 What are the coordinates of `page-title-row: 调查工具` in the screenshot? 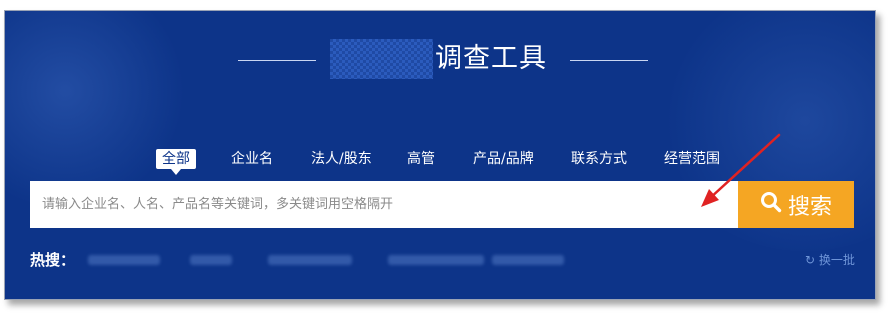 It's located at (440, 60).